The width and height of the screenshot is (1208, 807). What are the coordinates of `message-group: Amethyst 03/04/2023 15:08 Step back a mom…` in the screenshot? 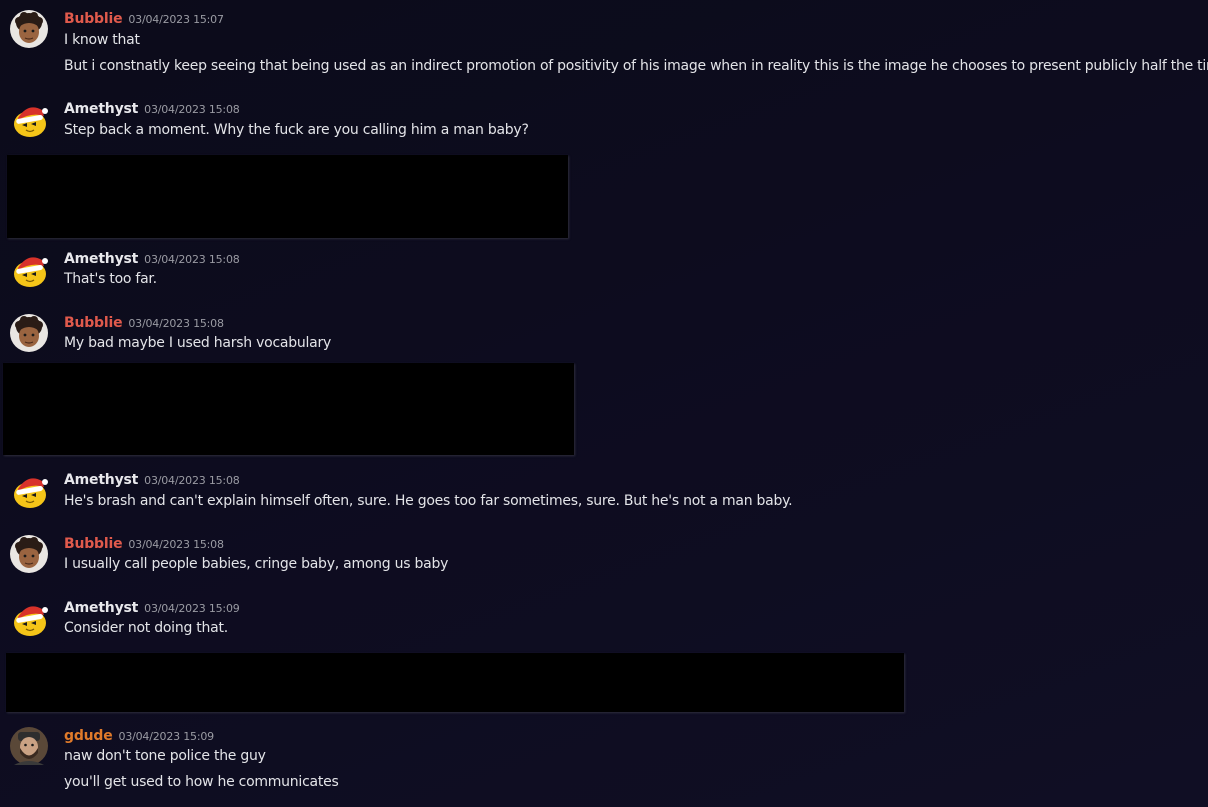 It's located at (604, 120).